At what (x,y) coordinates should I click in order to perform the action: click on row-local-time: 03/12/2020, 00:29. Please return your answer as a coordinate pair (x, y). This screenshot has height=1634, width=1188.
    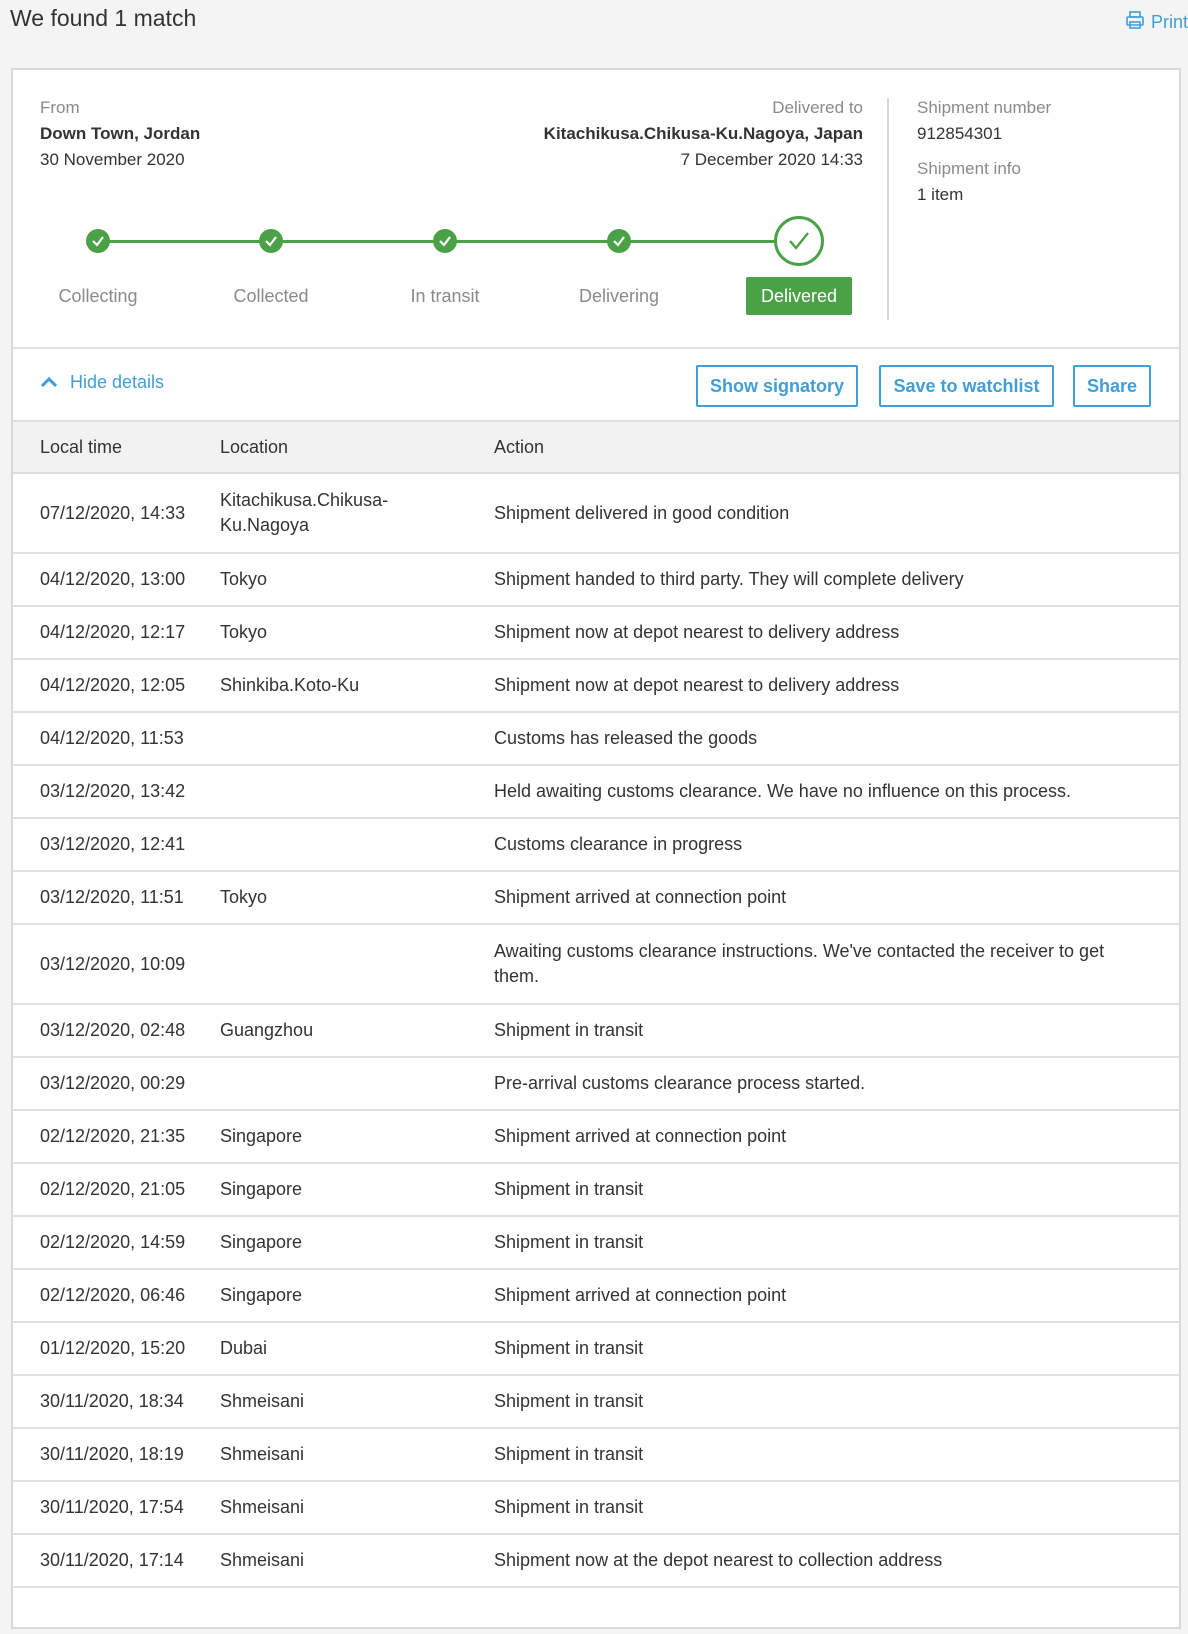
    Looking at the image, I should click on (113, 1083).